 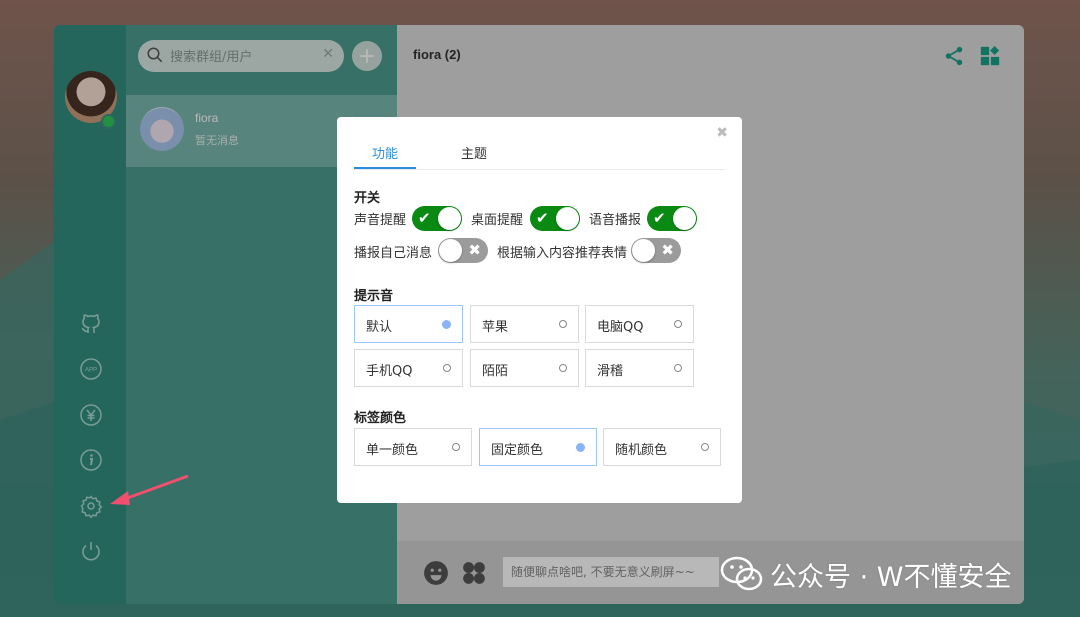 What do you see at coordinates (656, 250) in the screenshot?
I see `emoji-suggest-toggle: ✖` at bounding box center [656, 250].